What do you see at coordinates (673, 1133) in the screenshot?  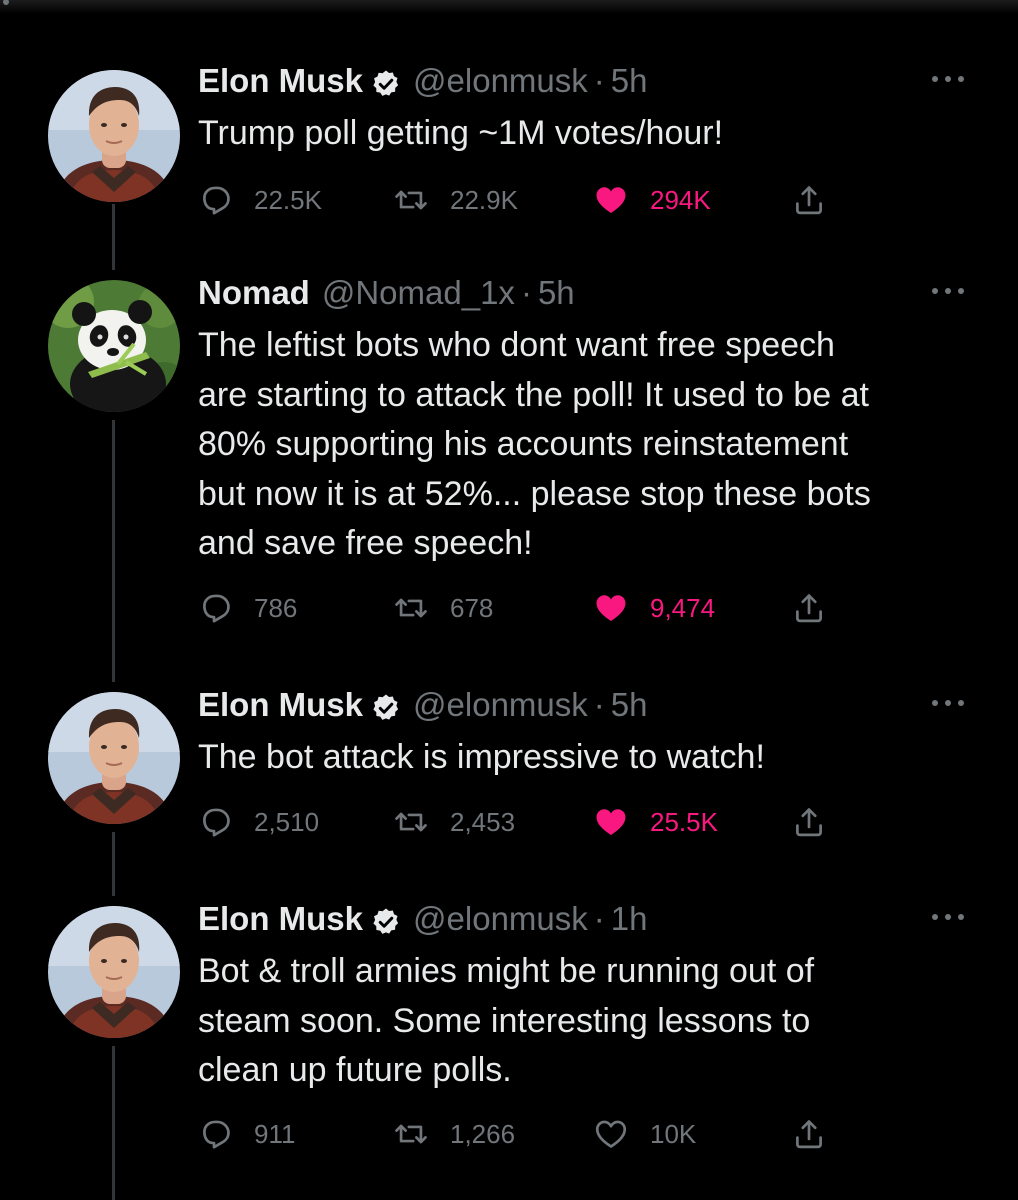 I see `like-count: 10K` at bounding box center [673, 1133].